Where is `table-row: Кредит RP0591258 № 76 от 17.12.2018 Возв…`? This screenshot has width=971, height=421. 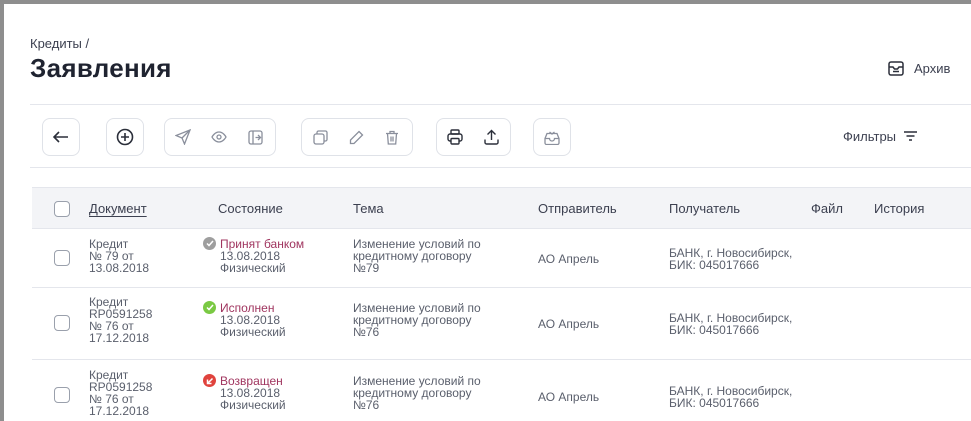 table-row: Кредит RP0591258 № 76 от 17.12.2018 Возв… is located at coordinates (501, 390).